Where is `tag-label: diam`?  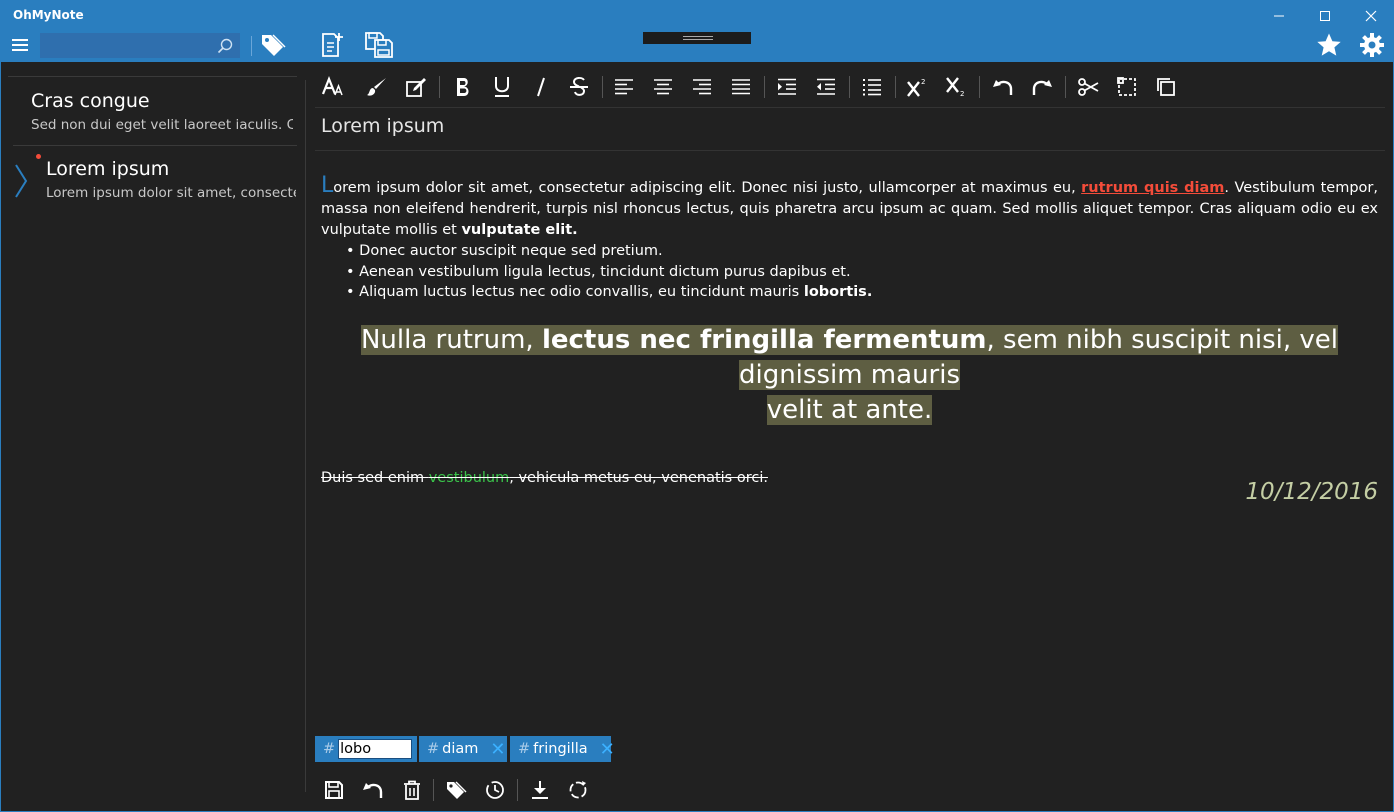 tag-label: diam is located at coordinates (460, 749).